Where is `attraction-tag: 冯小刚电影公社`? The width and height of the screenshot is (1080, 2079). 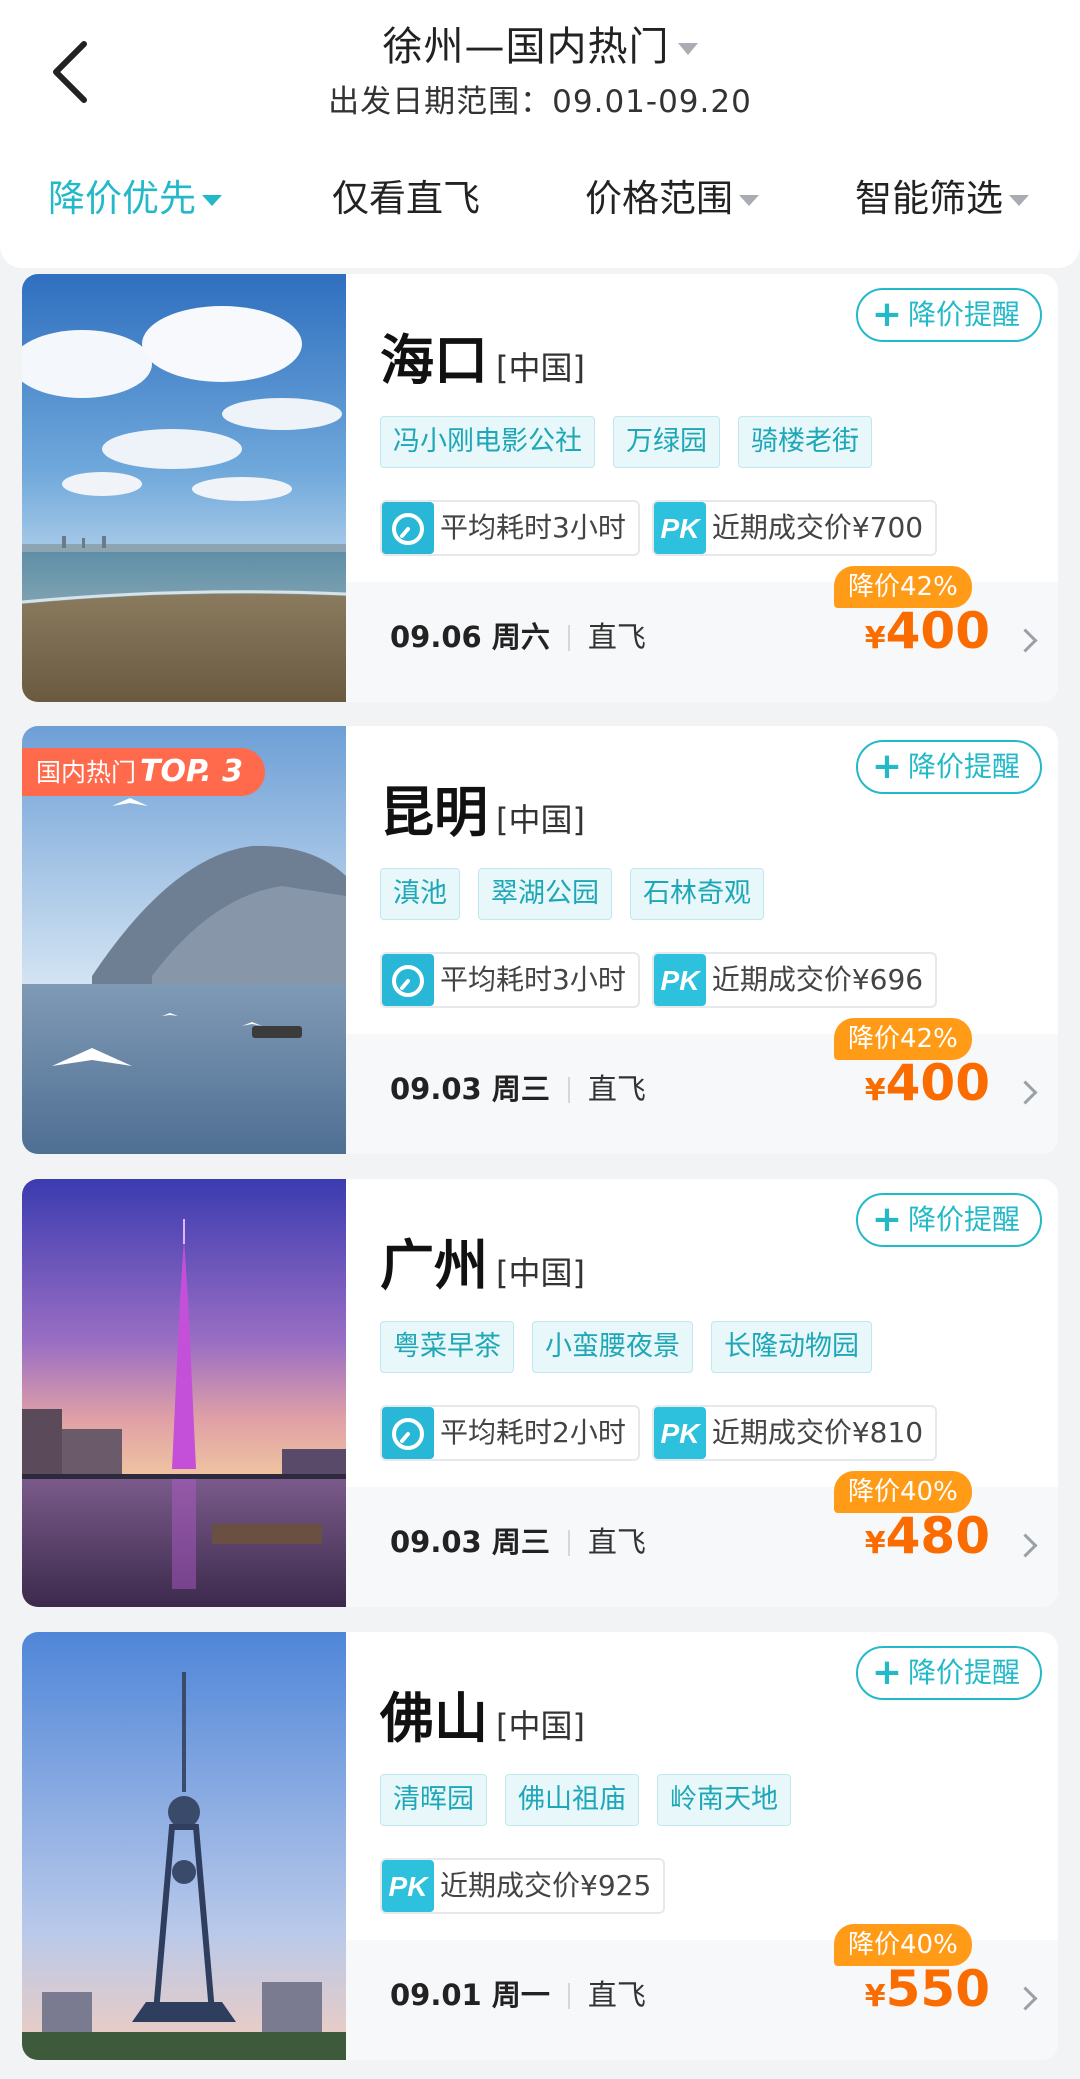
attraction-tag: 冯小刚电影公社 is located at coordinates (487, 442).